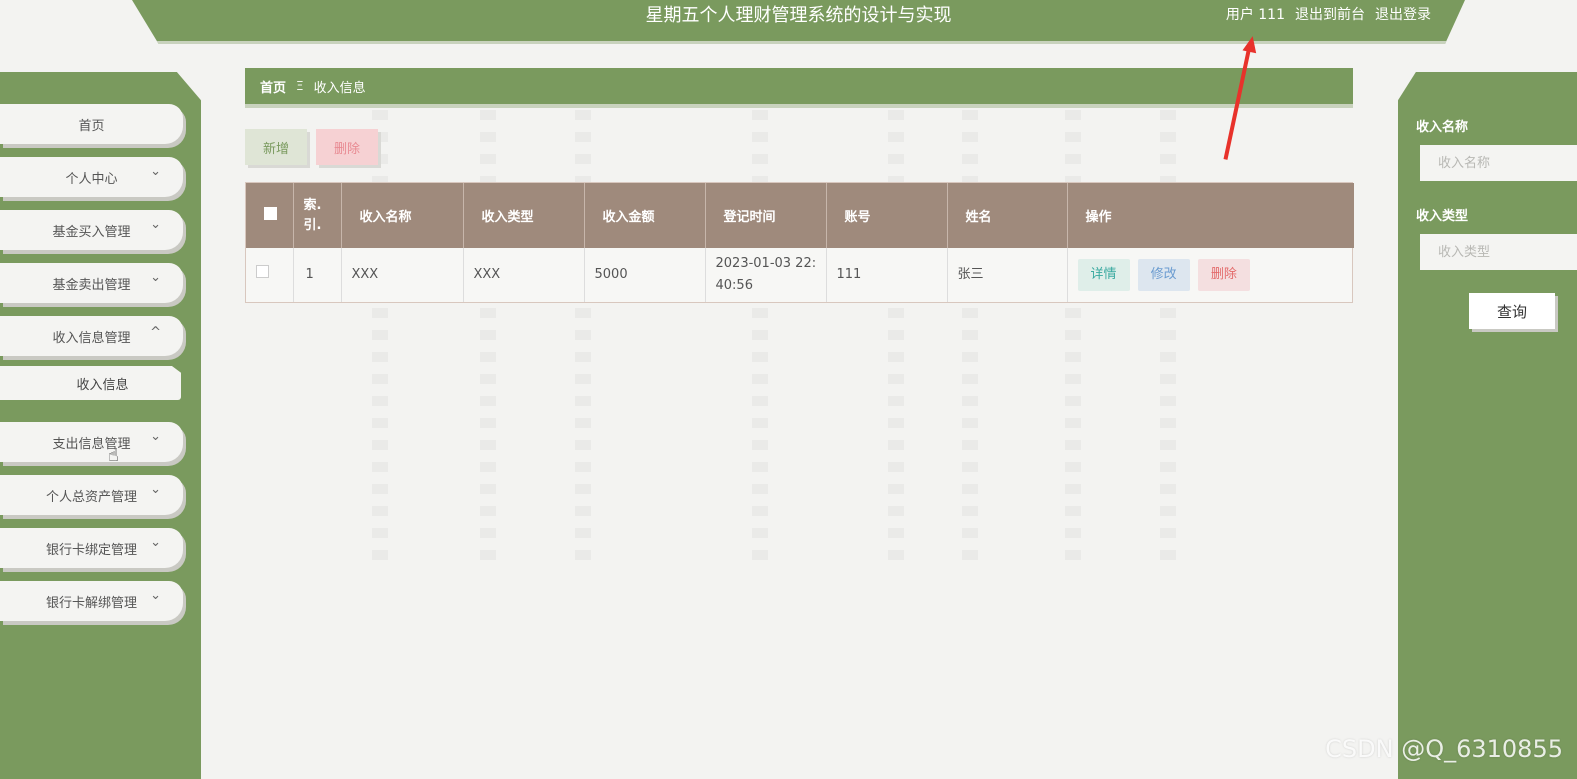  What do you see at coordinates (887, 275) in the screenshot?
I see `cell-account: 111` at bounding box center [887, 275].